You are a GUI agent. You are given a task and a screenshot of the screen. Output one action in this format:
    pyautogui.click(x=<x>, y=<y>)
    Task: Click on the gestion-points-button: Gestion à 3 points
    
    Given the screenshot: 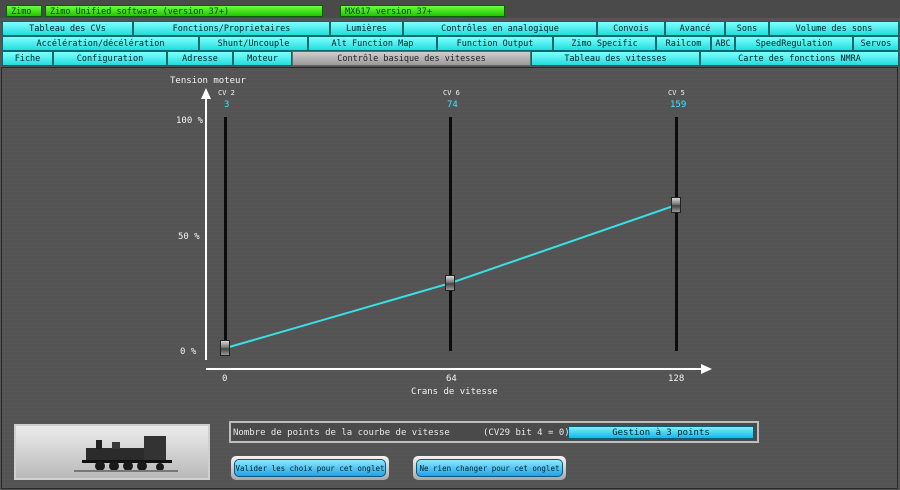 What is the action you would take?
    pyautogui.click(x=661, y=432)
    